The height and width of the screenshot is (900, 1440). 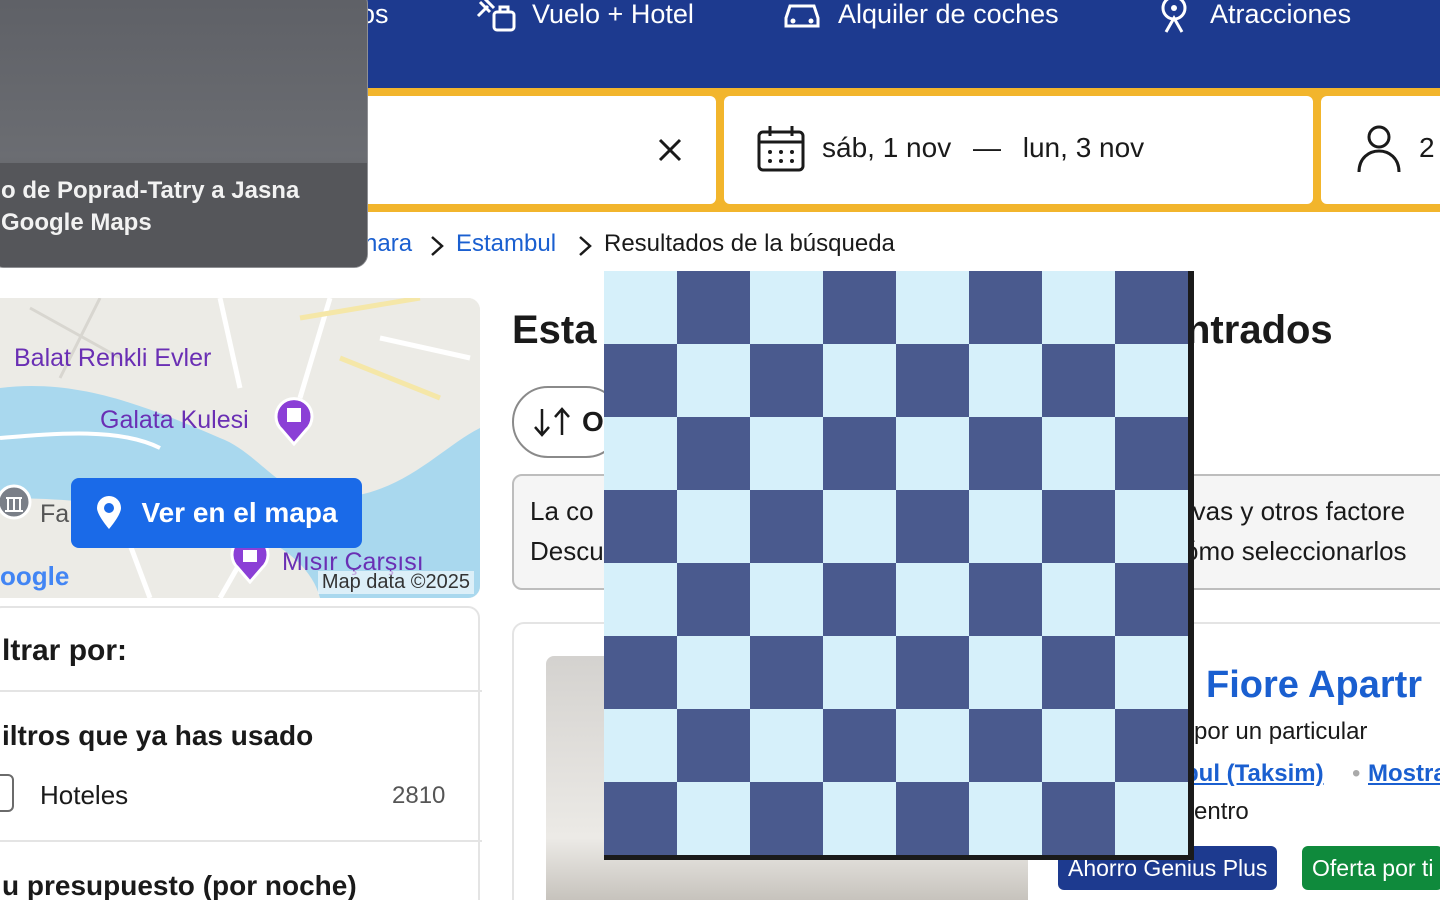 What do you see at coordinates (593, 421) in the screenshot?
I see `sort-label: O` at bounding box center [593, 421].